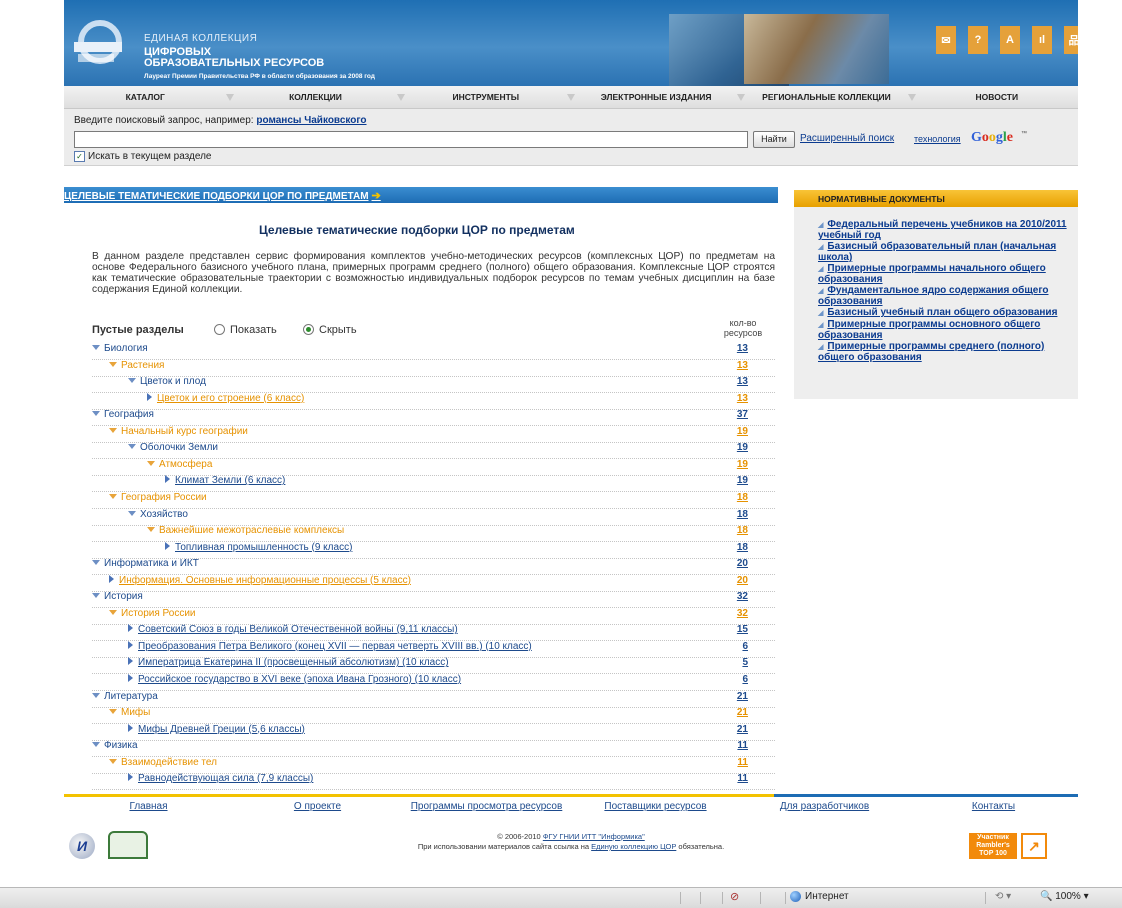 The image size is (1122, 908). I want to click on show-empty-radio, so click(219, 329).